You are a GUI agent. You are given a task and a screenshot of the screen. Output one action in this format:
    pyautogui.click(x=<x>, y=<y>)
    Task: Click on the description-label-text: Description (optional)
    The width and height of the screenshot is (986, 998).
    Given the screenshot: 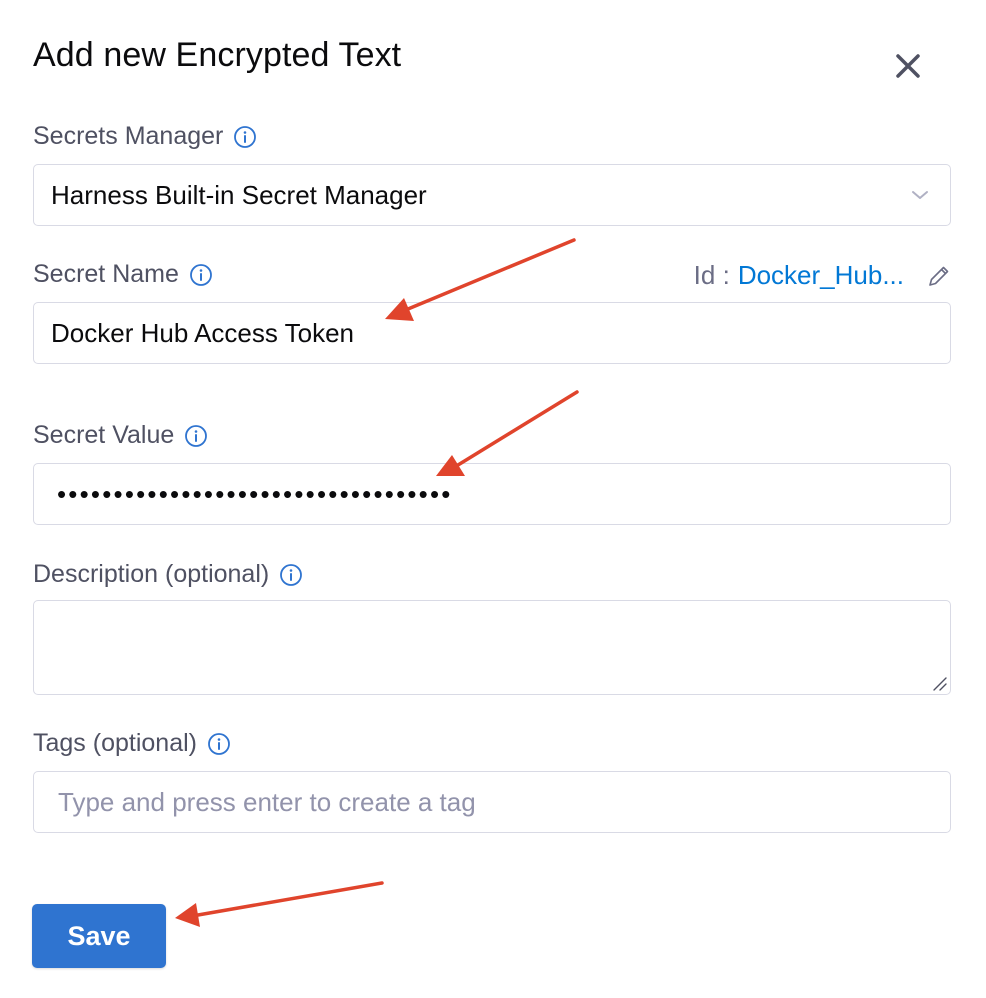 What is the action you would take?
    pyautogui.click(x=151, y=574)
    